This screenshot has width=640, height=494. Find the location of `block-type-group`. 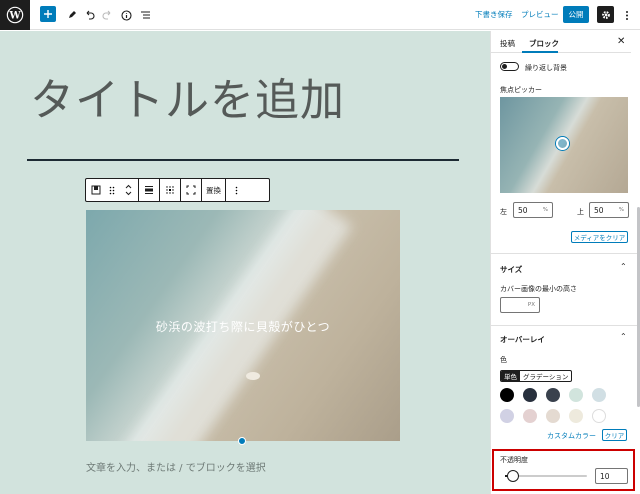

block-type-group is located at coordinates (112, 190).